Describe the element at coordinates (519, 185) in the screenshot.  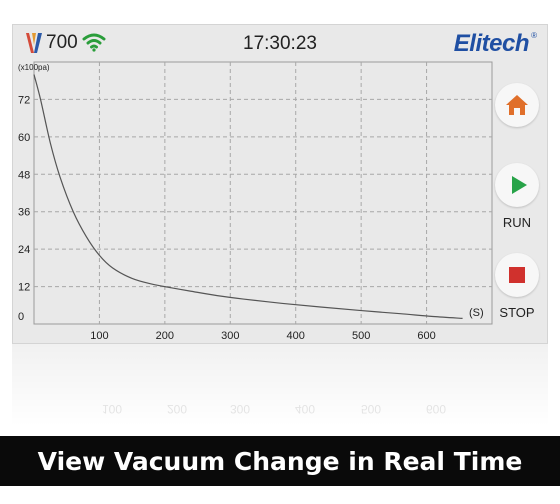
I see `play-icon` at that location.